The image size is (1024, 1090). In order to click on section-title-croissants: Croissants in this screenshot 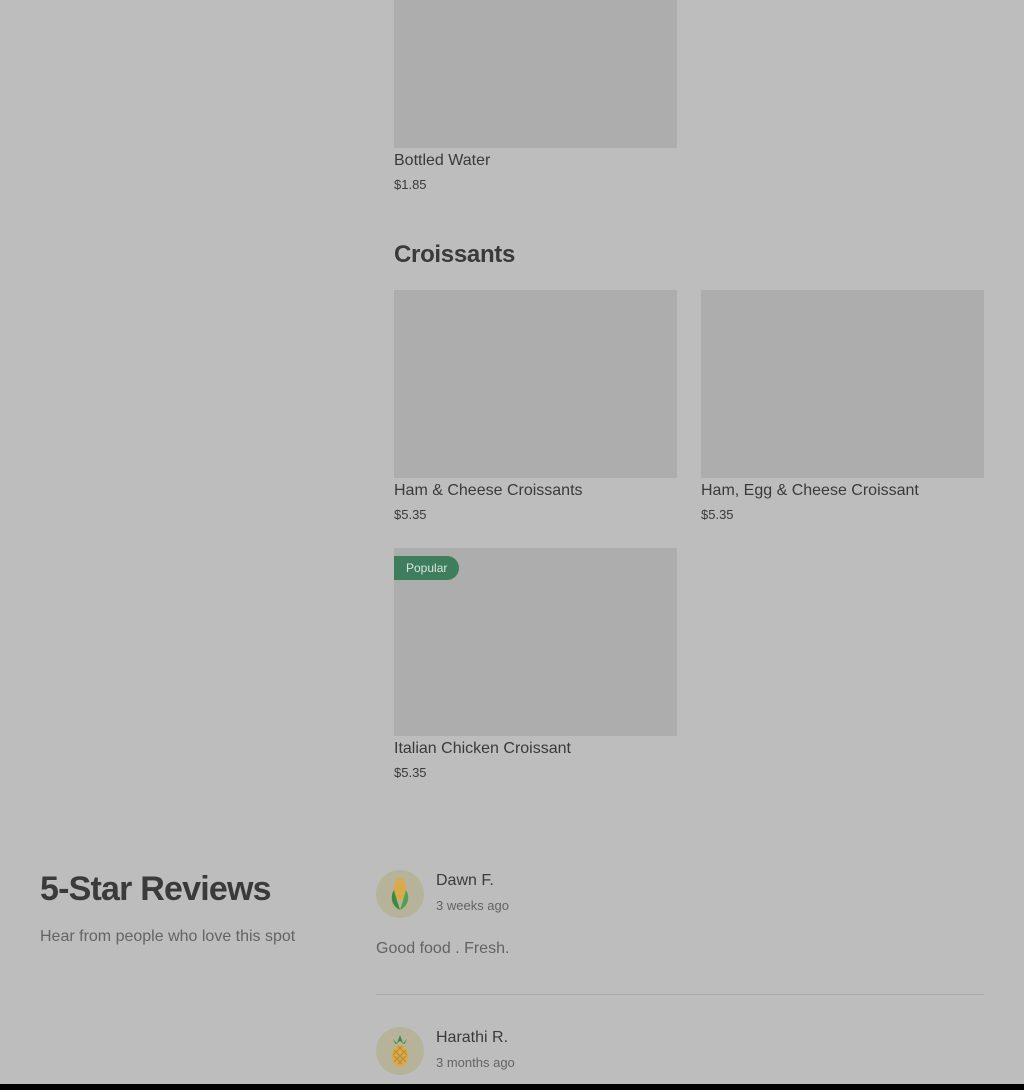, I will do `click(455, 254)`.